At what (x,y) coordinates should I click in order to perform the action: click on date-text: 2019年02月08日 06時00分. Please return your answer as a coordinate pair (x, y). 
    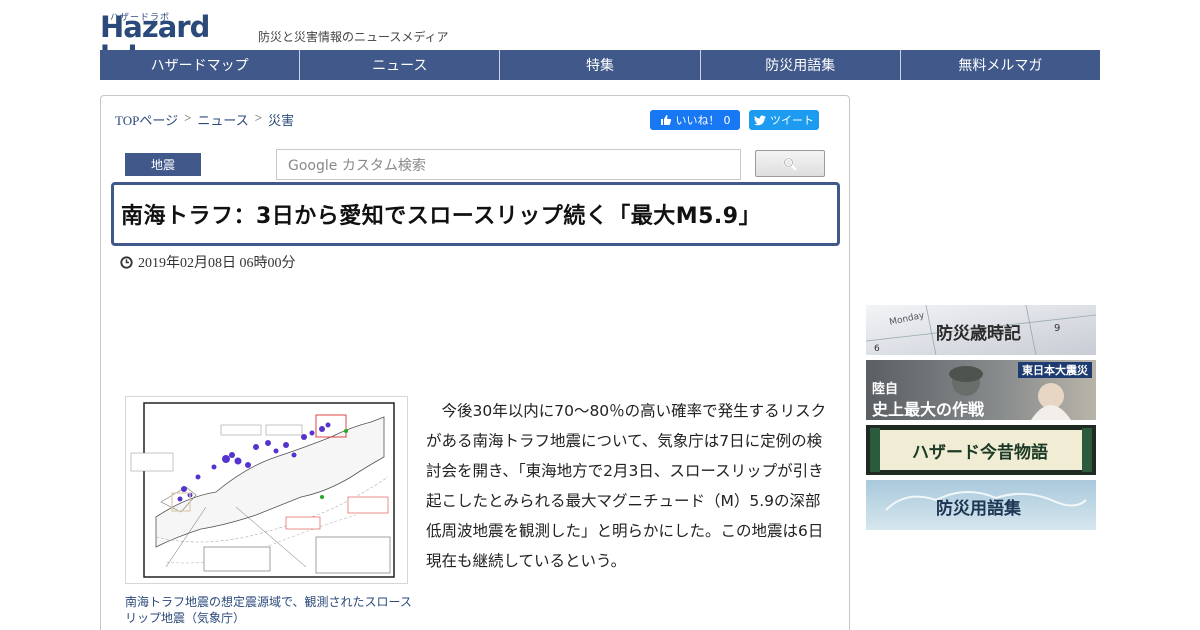
    Looking at the image, I should click on (217, 263).